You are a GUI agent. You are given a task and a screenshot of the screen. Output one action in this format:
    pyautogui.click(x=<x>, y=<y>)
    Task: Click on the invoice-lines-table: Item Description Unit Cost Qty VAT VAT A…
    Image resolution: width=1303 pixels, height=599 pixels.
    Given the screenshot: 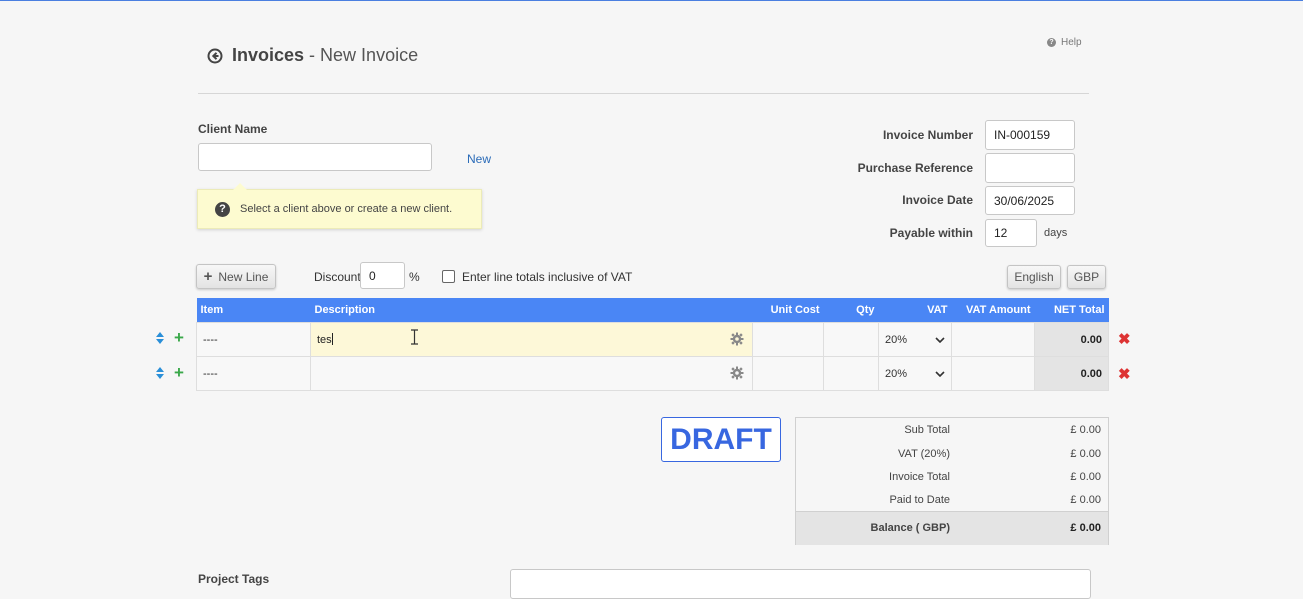 What is the action you would take?
    pyautogui.click(x=652, y=344)
    